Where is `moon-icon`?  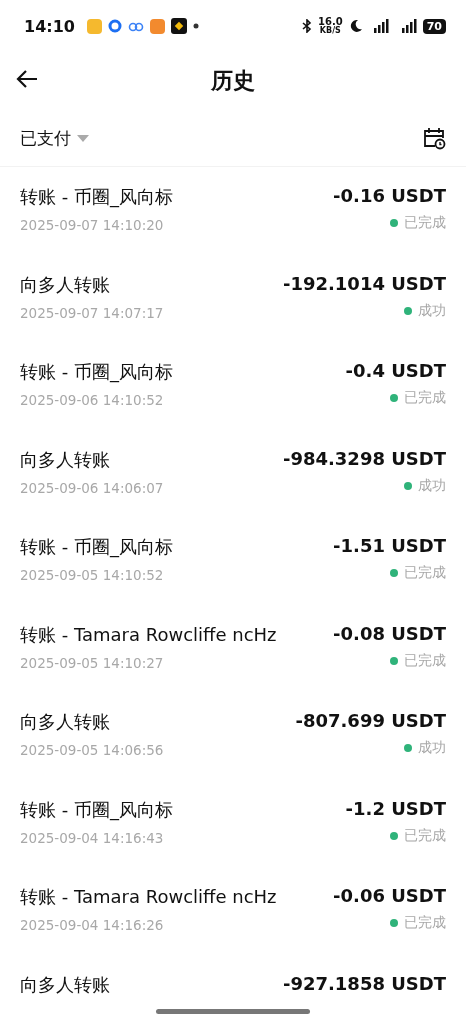 moon-icon is located at coordinates (355, 26).